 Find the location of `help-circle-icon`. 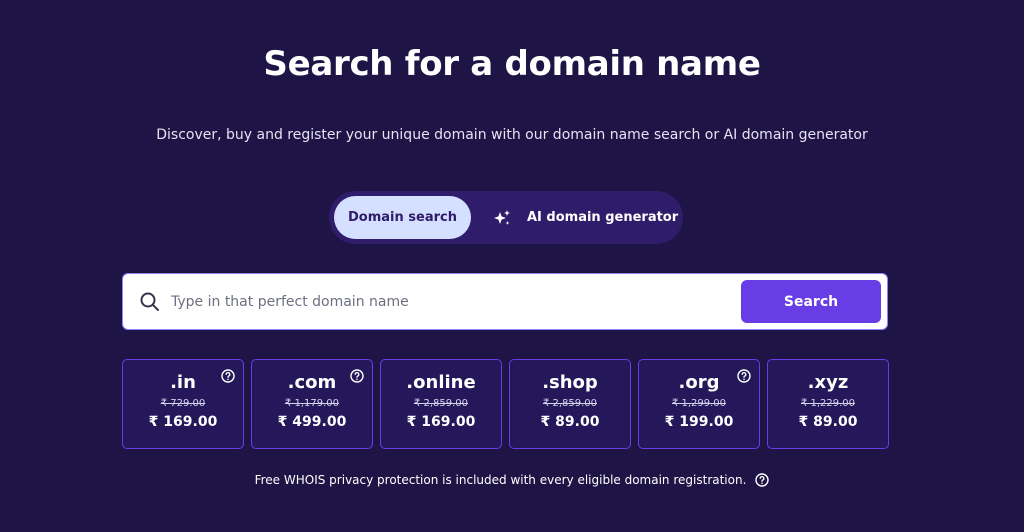

help-circle-icon is located at coordinates (762, 480).